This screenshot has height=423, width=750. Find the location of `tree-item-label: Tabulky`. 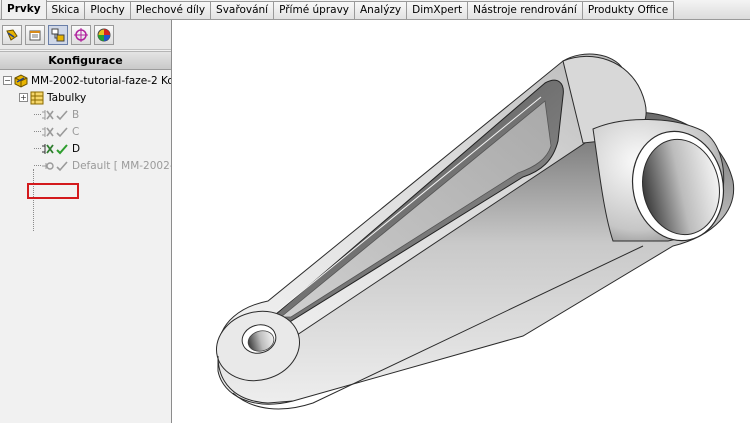

tree-item-label: Tabulky is located at coordinates (67, 97).